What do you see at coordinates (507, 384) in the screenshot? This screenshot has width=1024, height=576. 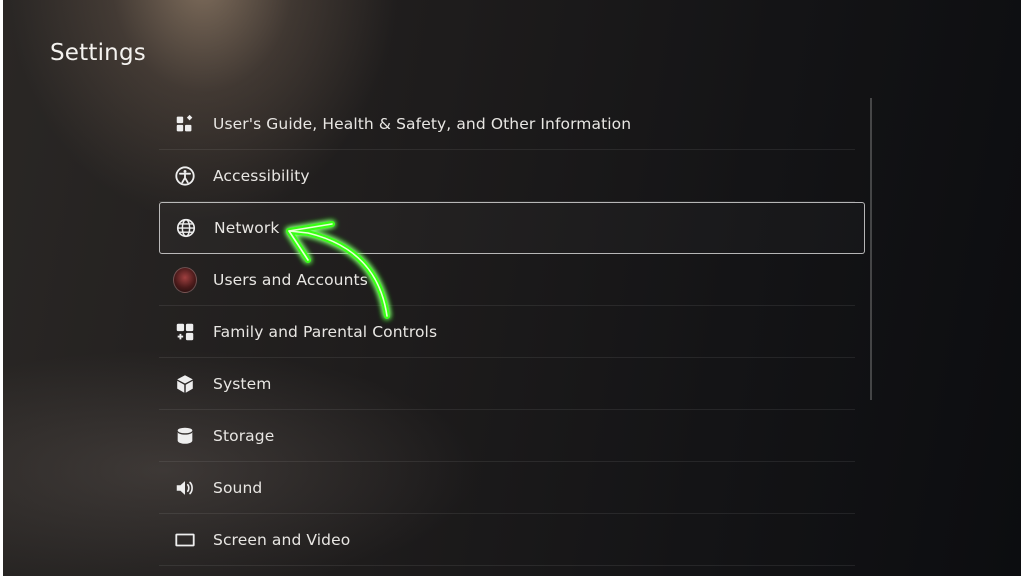 I see `menu-item-system: System` at bounding box center [507, 384].